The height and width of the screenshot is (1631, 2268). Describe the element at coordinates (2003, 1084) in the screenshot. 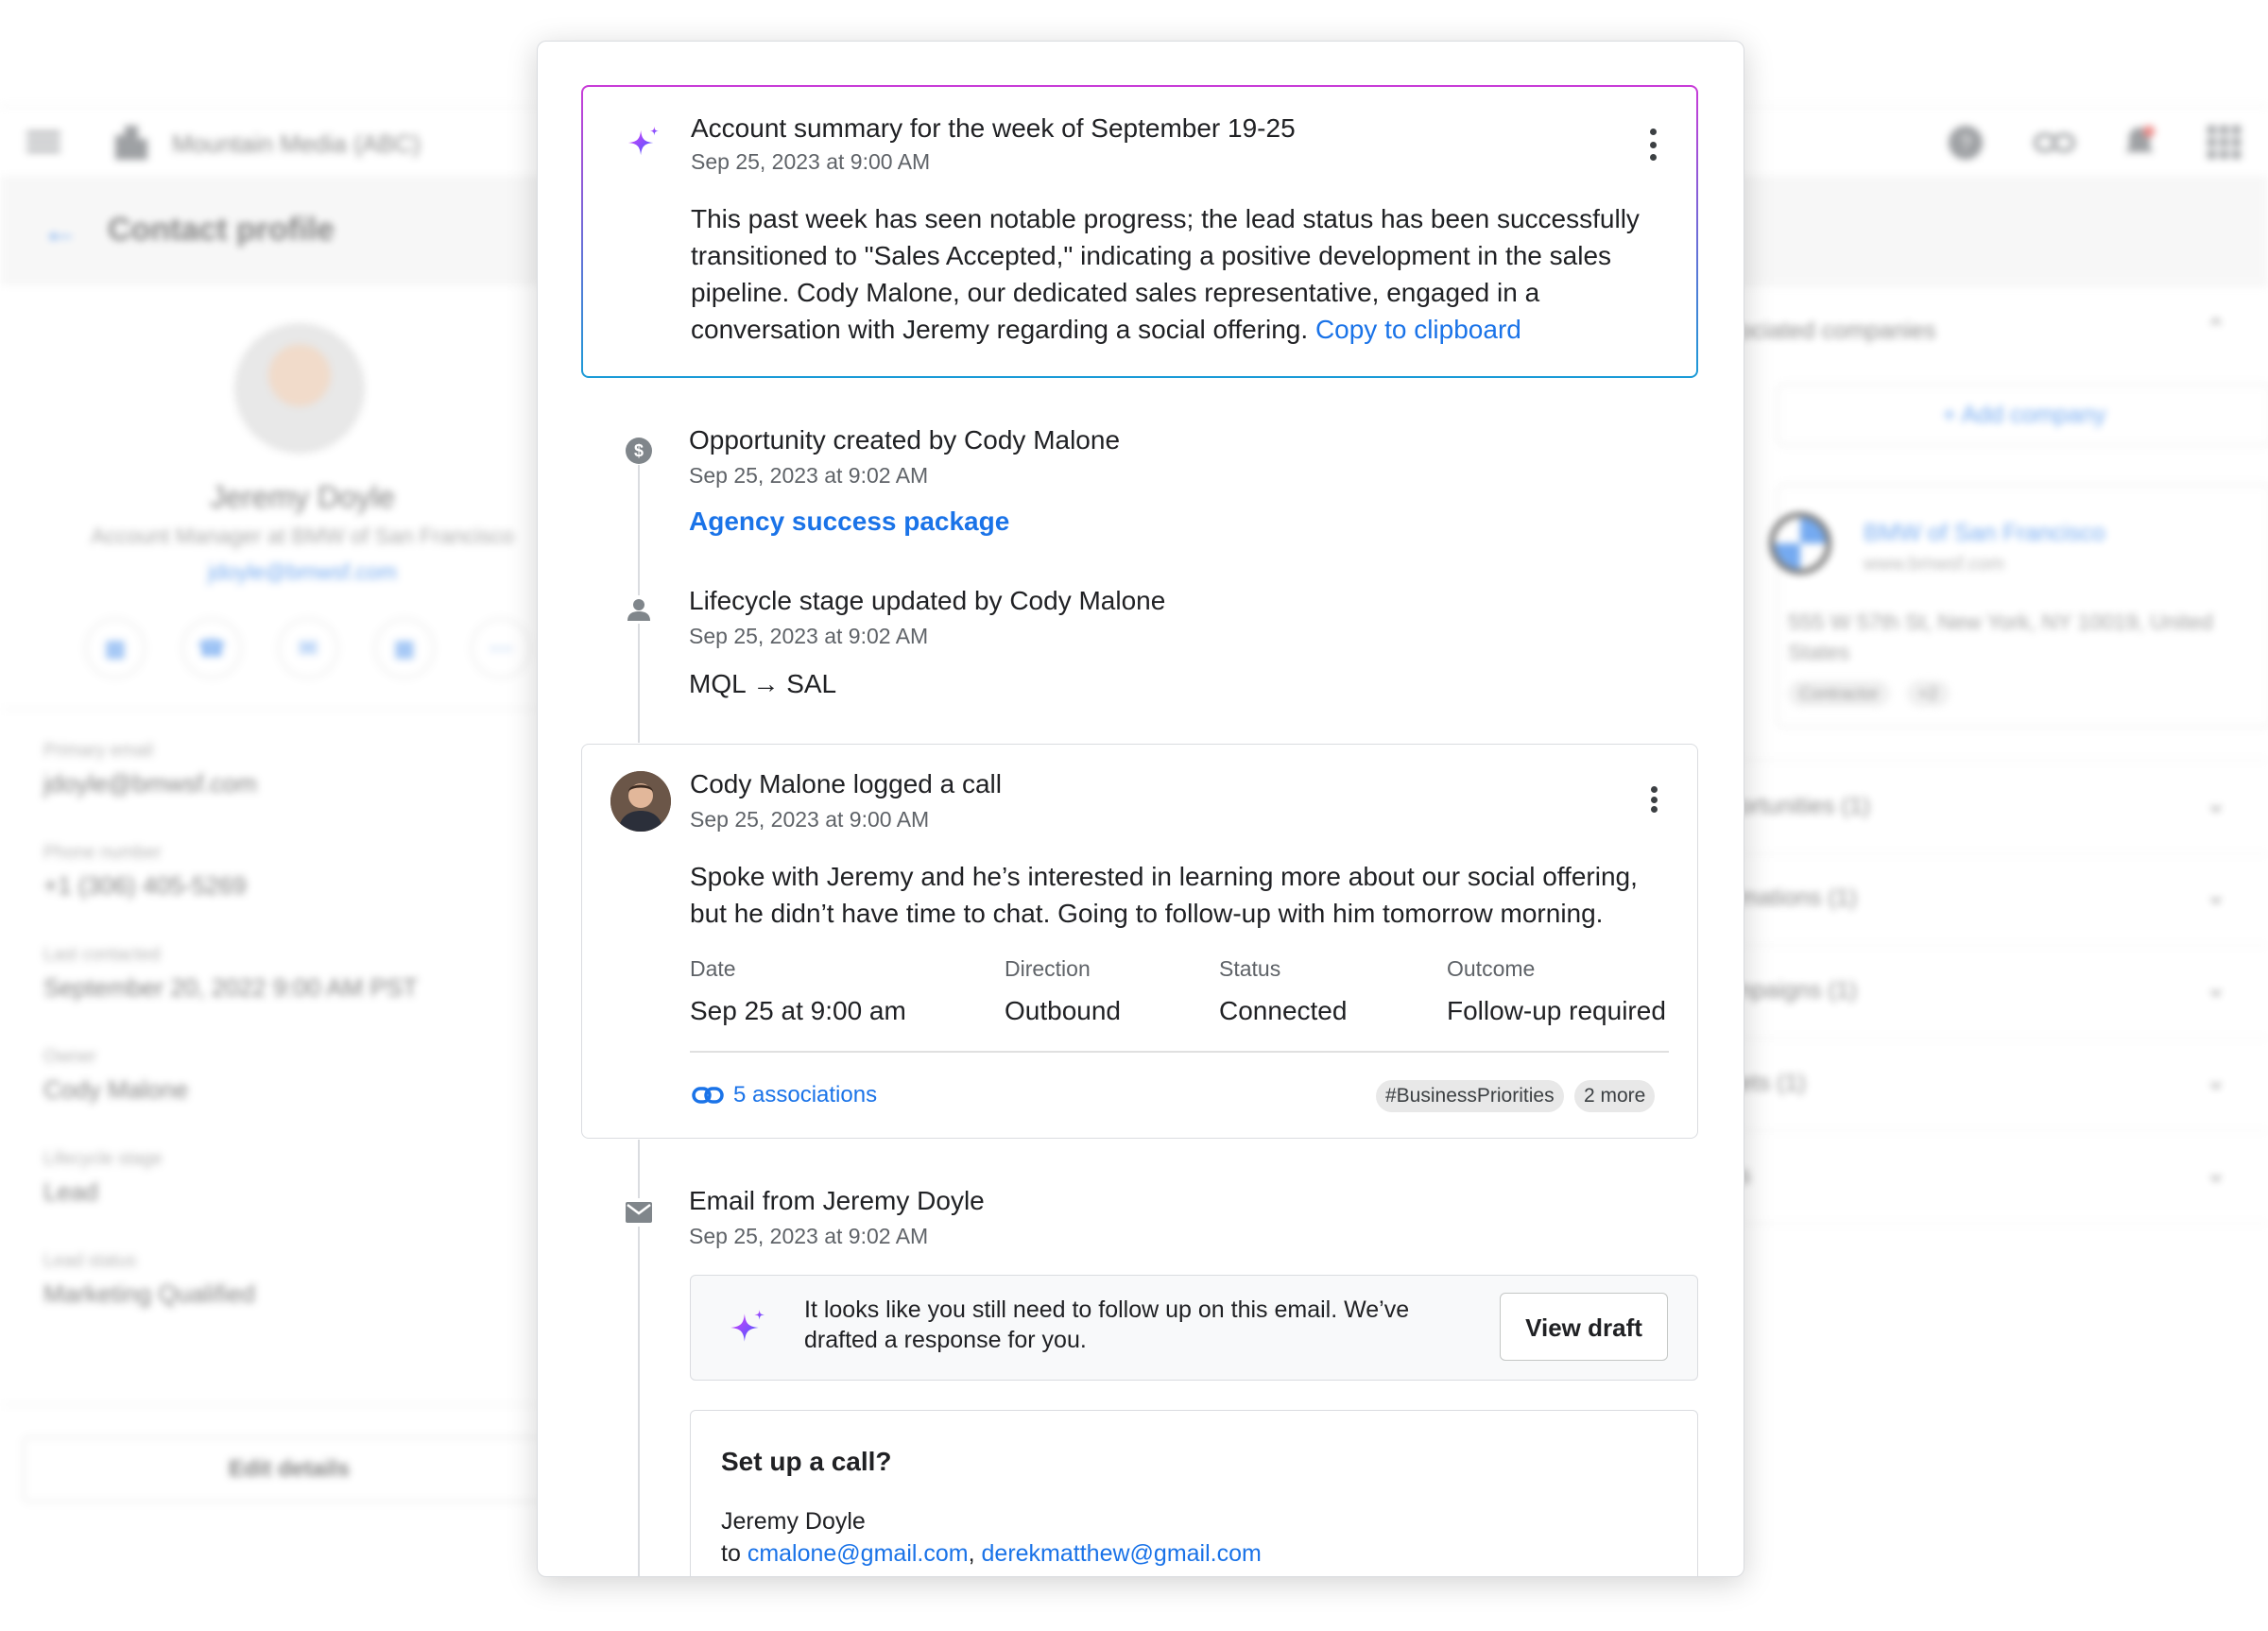

I see `section-tickets: ets (1) ⌄` at that location.